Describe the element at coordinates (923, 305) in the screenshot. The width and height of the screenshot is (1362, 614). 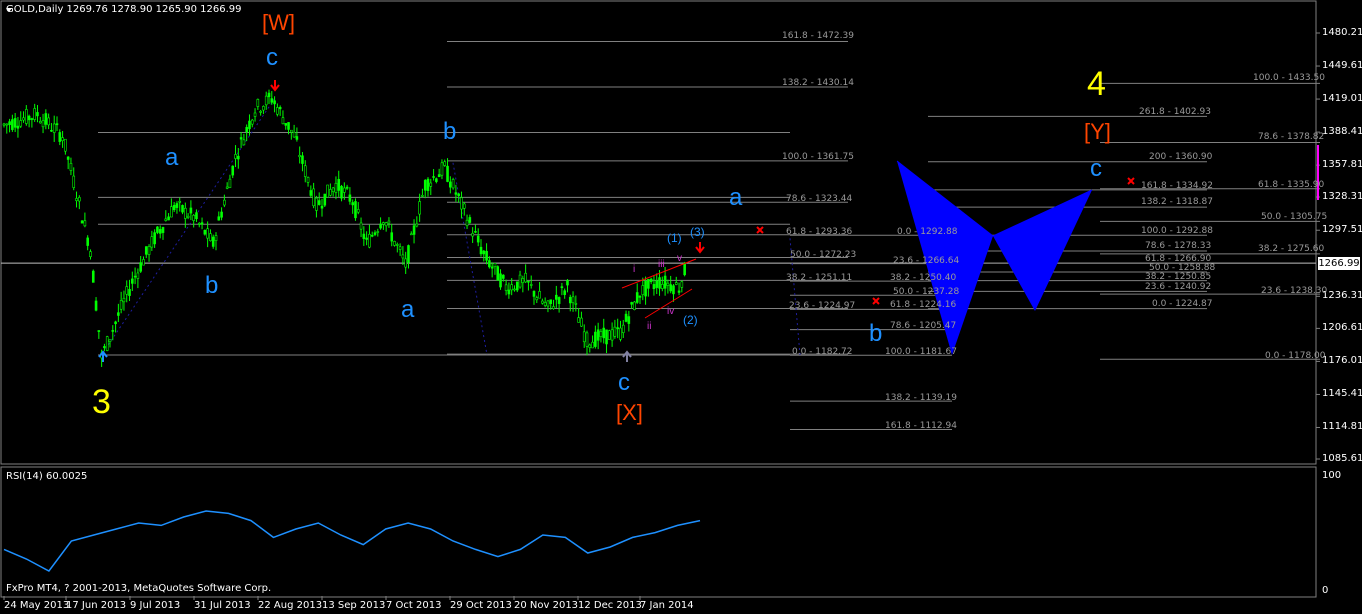
I see `fib-label: 61.8 - 1224.16` at that location.